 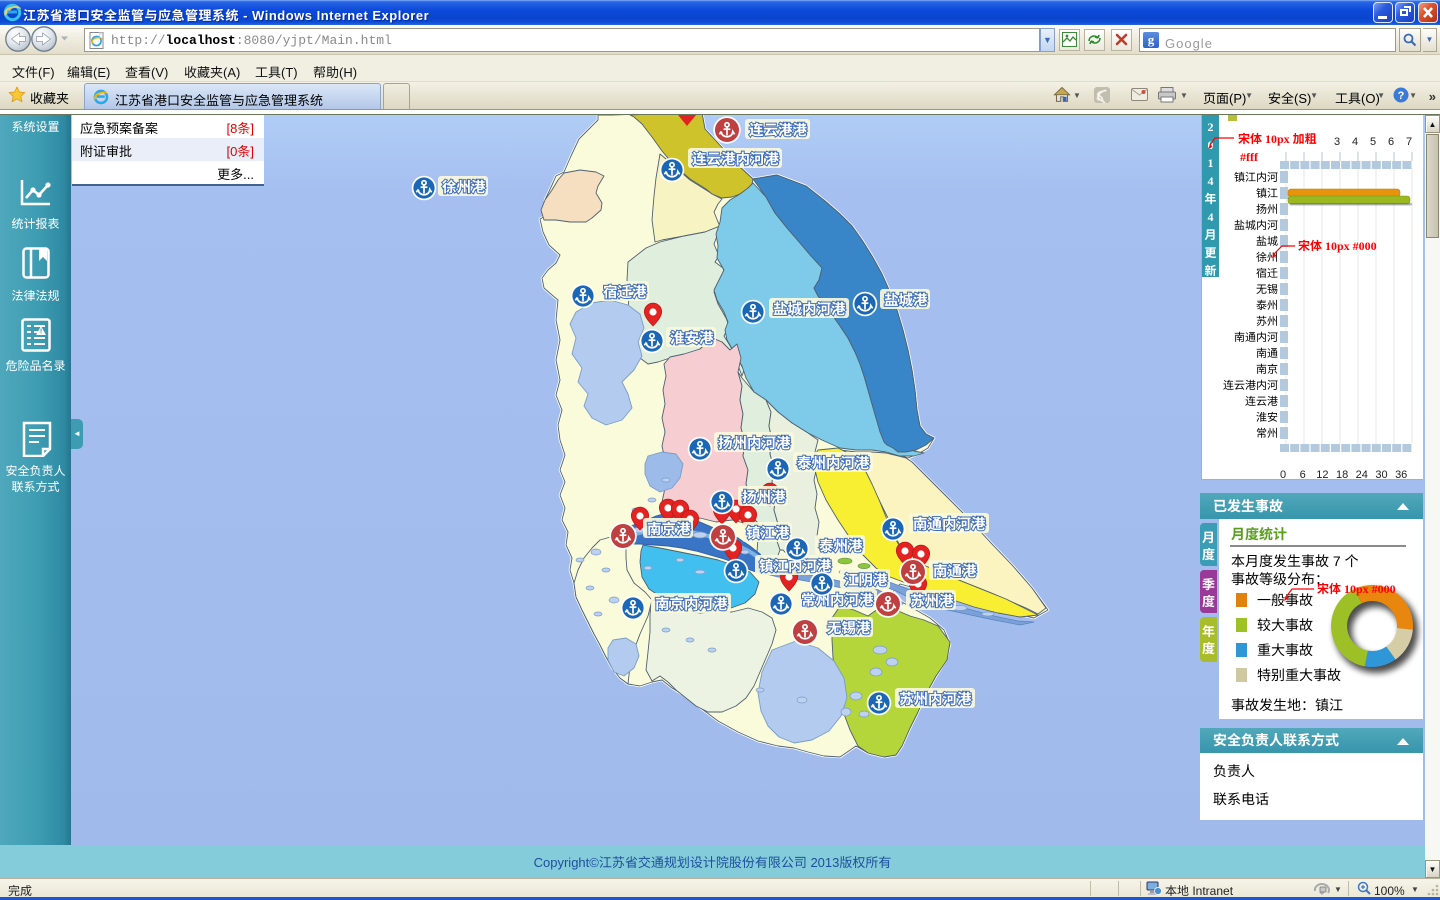 What do you see at coordinates (1267, 433) in the screenshot?
I see `svg-text: 常州` at bounding box center [1267, 433].